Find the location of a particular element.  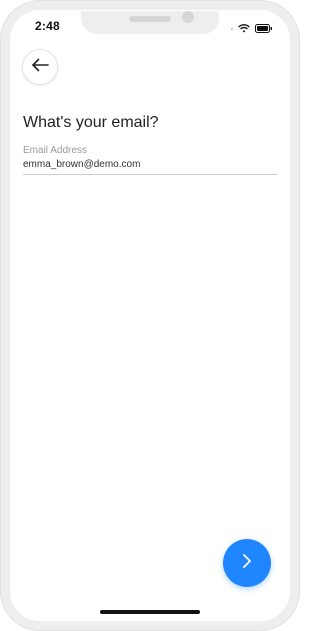

email-input is located at coordinates (150, 166).